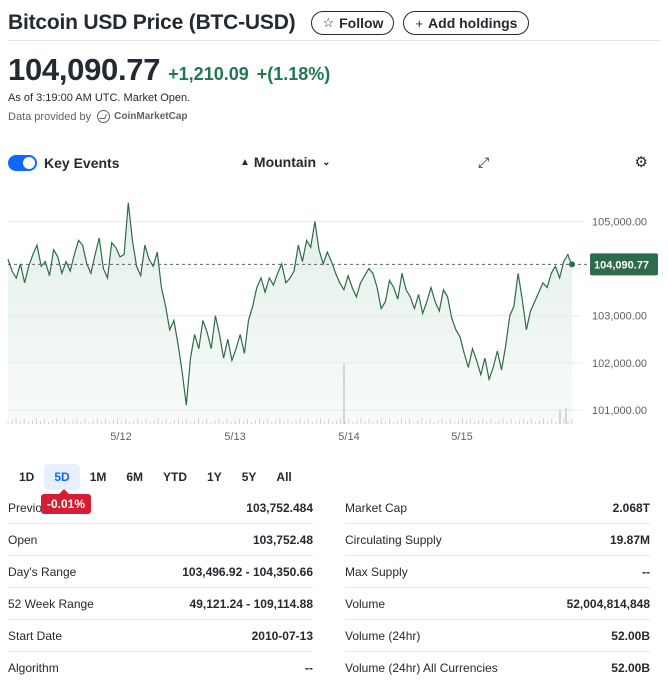 The image size is (668, 680). What do you see at coordinates (249, 477) in the screenshot?
I see `range-tab-5y: 5Y` at bounding box center [249, 477].